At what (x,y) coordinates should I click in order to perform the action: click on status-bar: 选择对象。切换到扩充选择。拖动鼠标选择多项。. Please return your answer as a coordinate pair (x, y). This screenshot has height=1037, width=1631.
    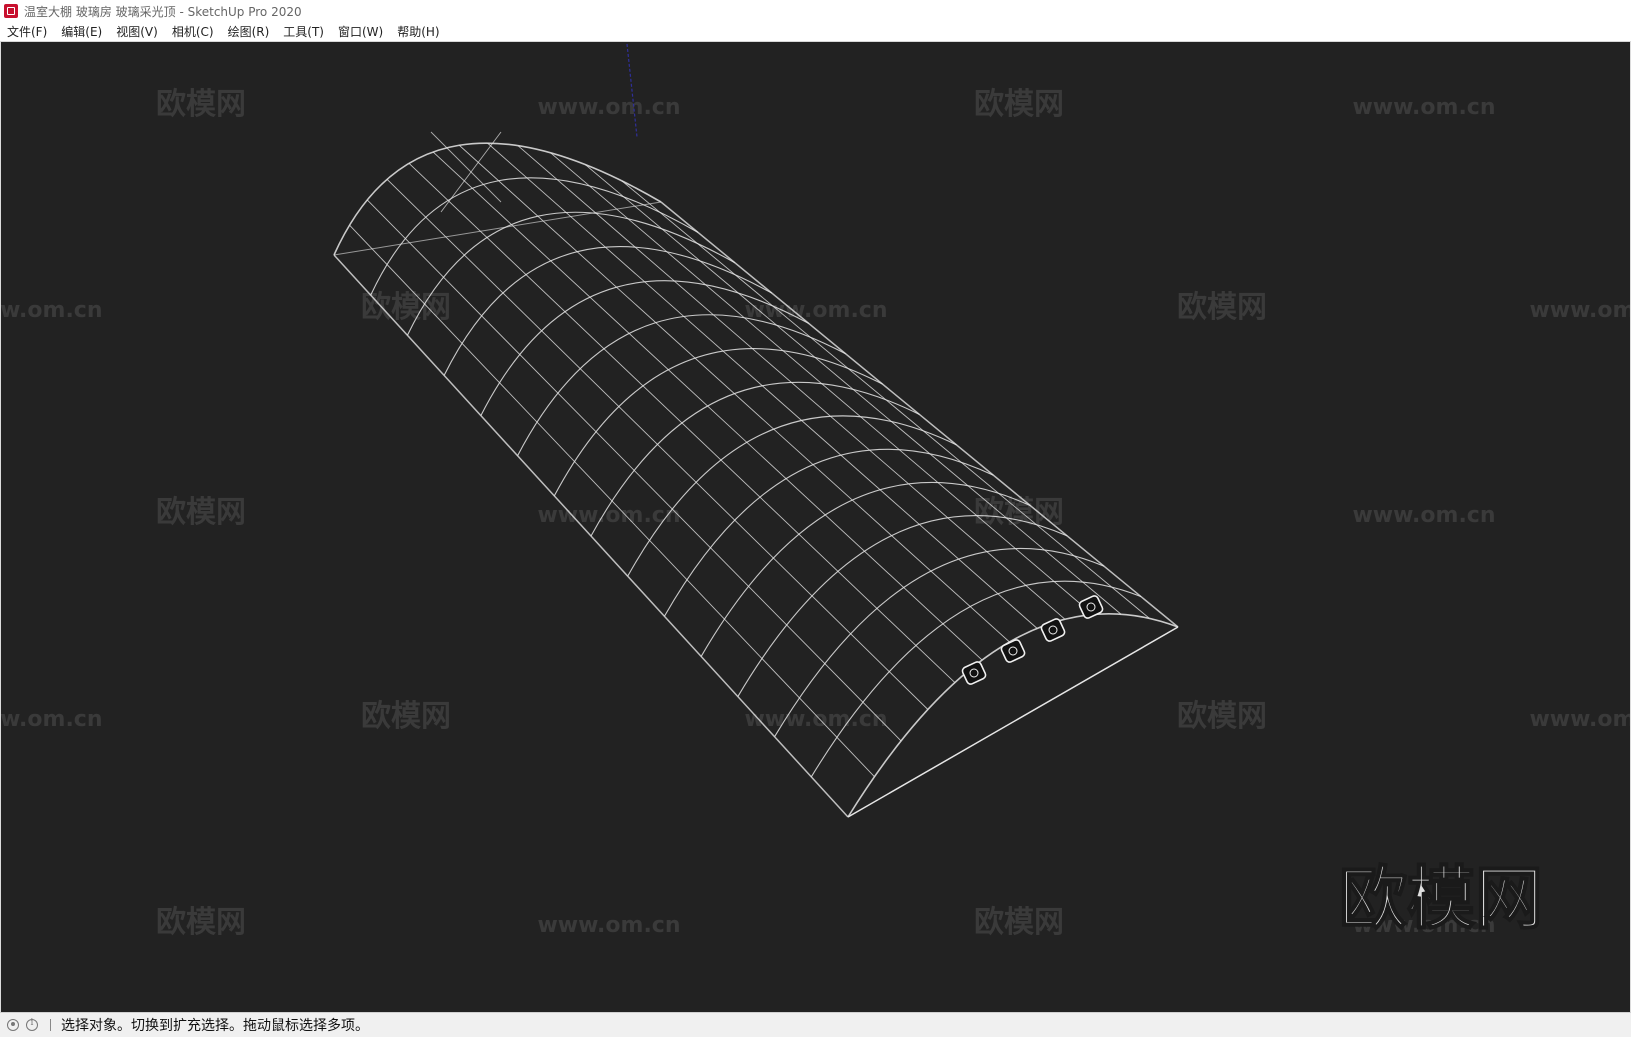
    Looking at the image, I should click on (815, 1024).